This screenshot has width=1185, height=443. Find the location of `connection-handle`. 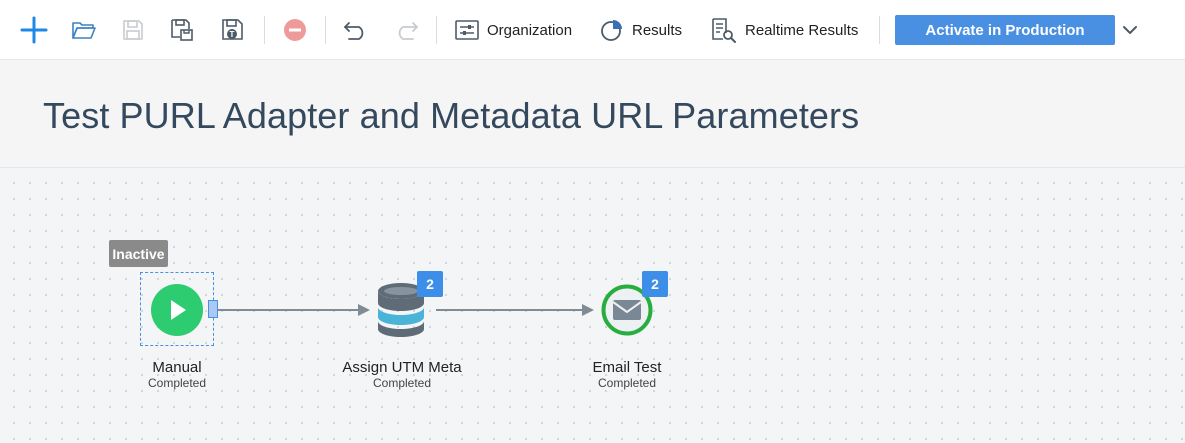

connection-handle is located at coordinates (213, 309).